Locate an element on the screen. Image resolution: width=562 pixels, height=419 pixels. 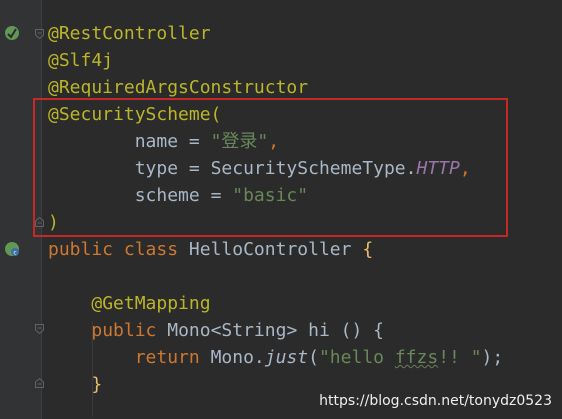
code-line: public Mono<String> hi () { is located at coordinates (275, 330).